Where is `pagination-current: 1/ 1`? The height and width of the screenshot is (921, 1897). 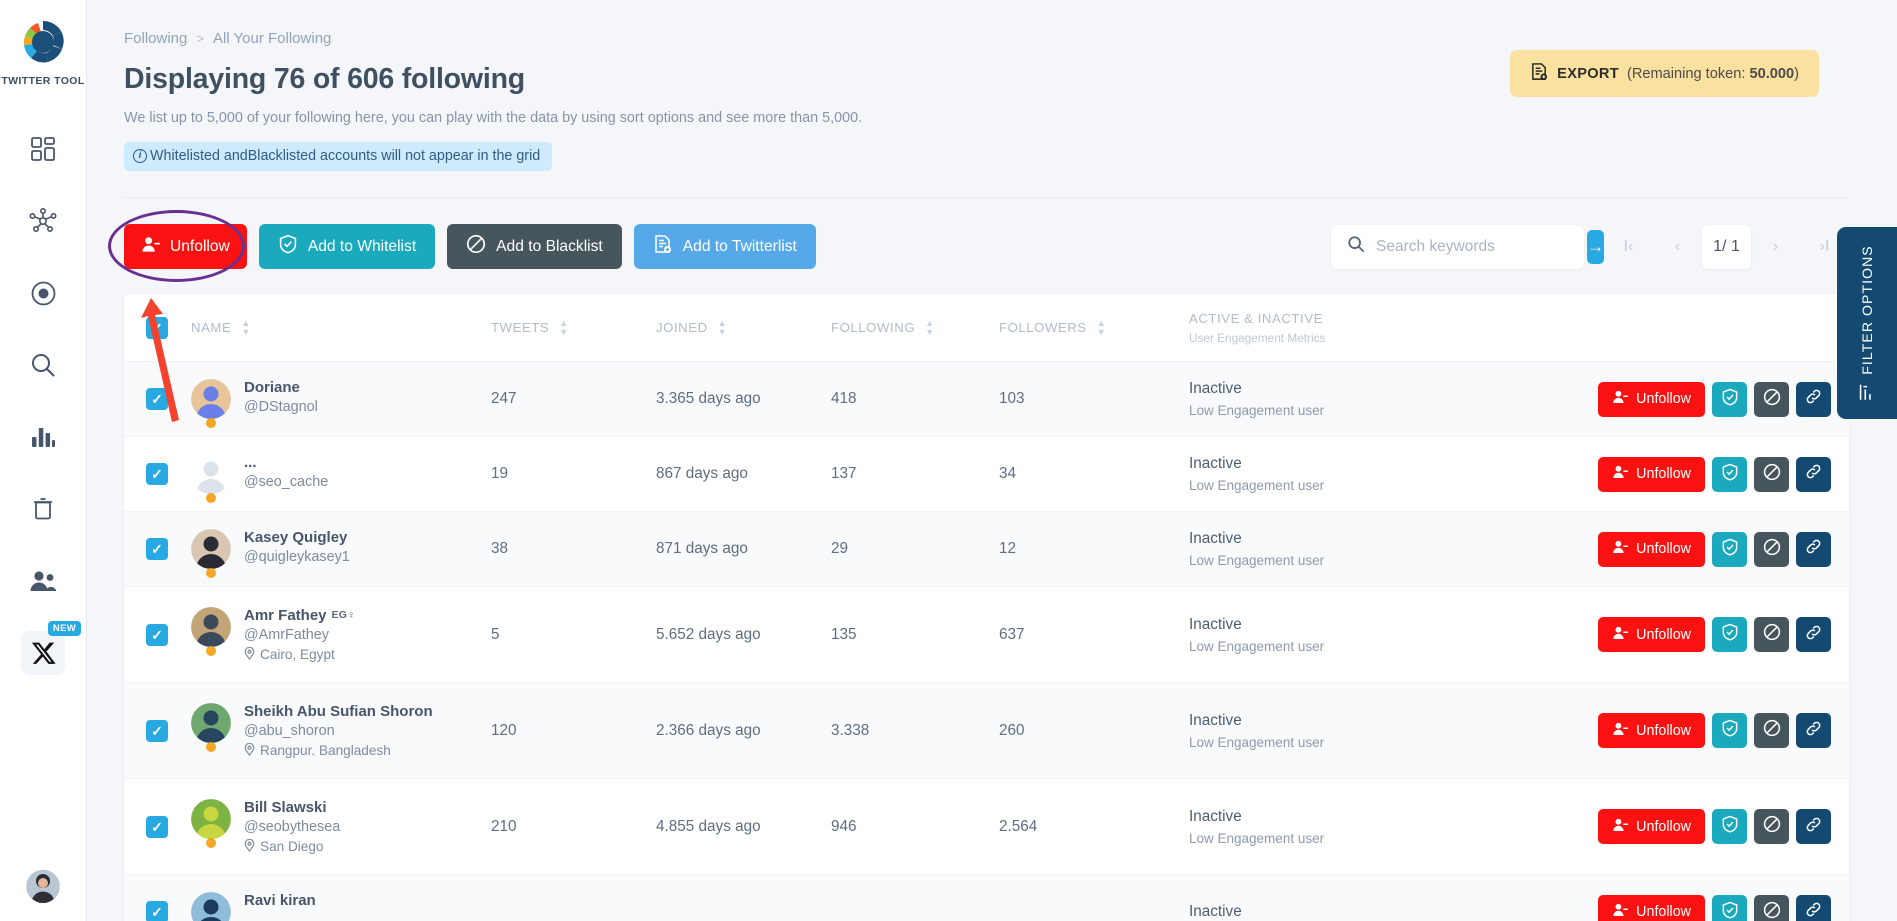 pagination-current: 1/ 1 is located at coordinates (1726, 246).